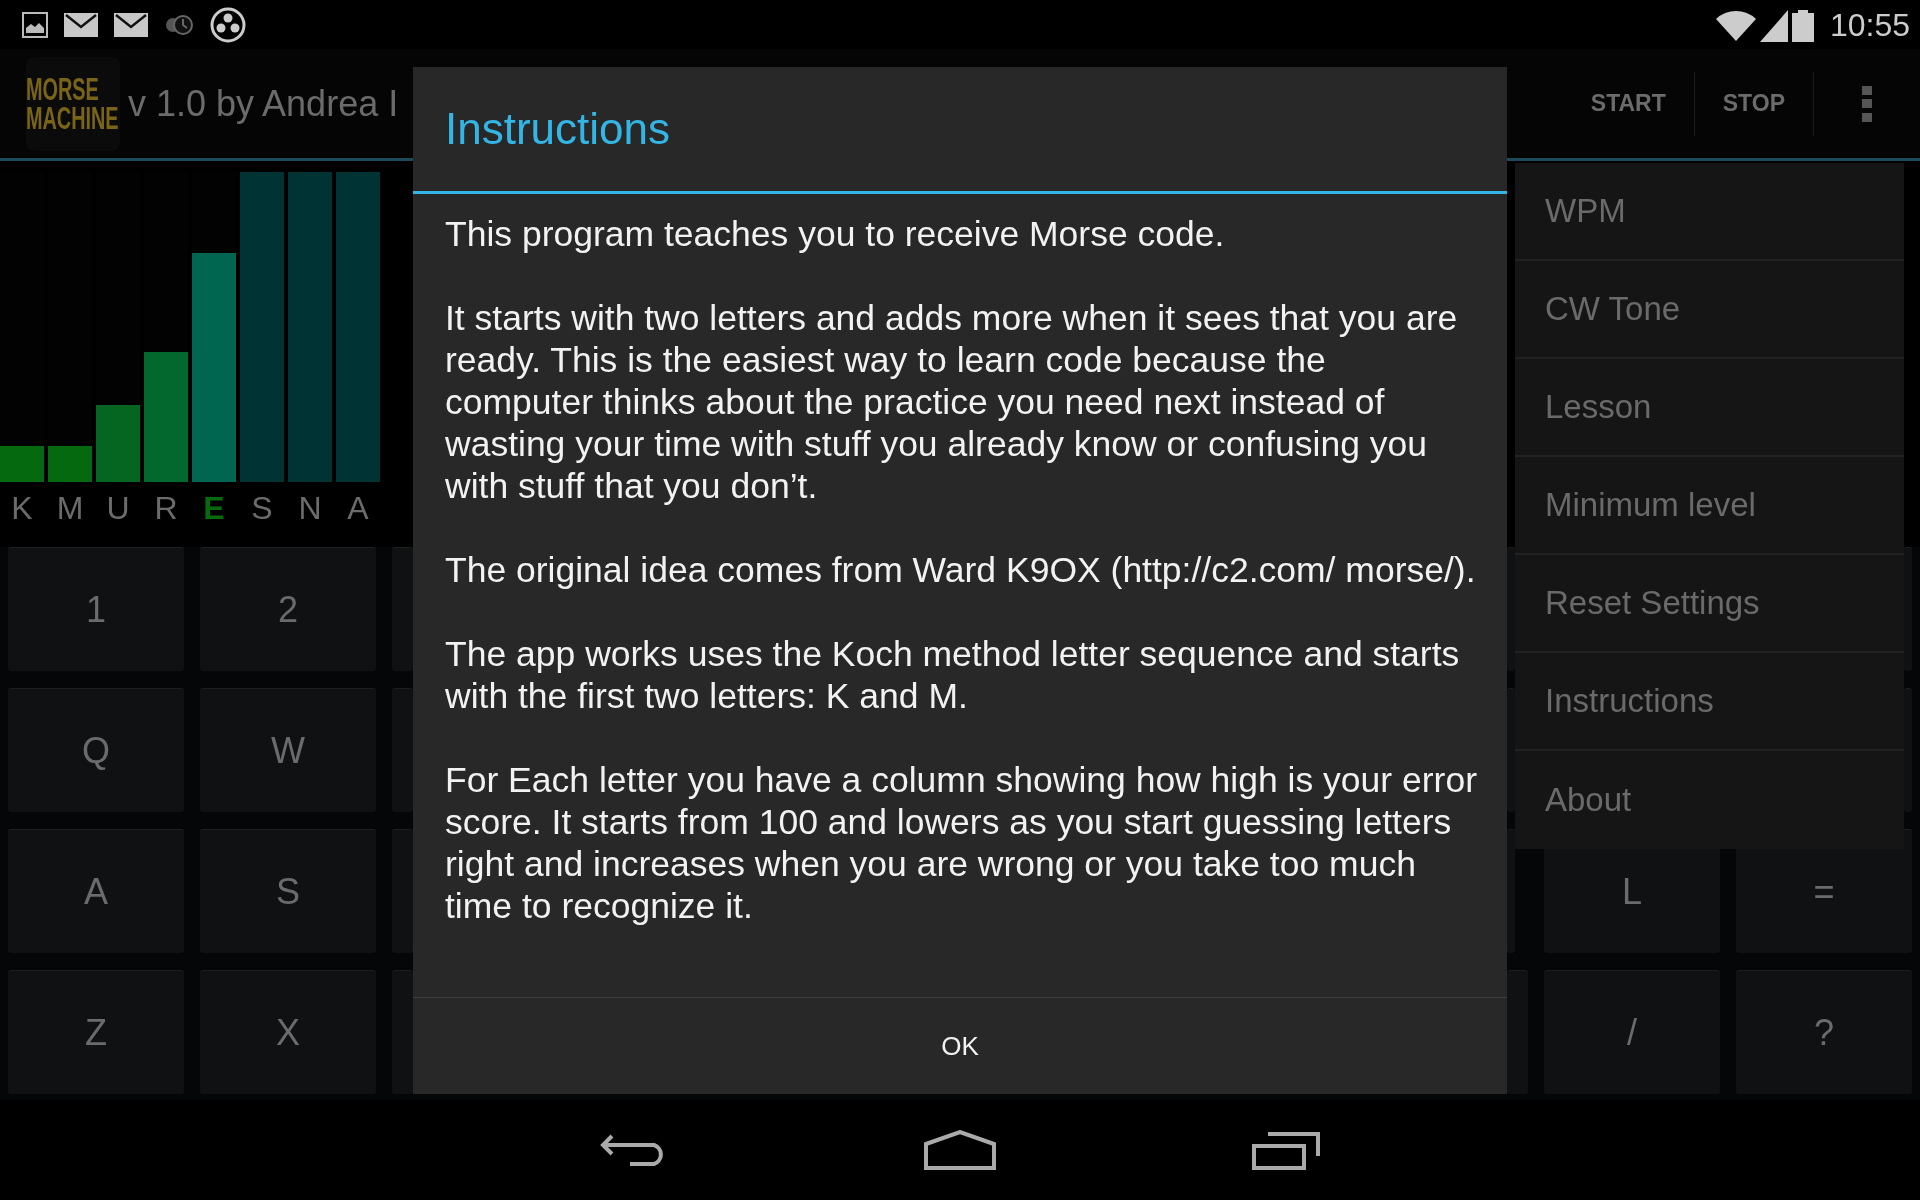 The height and width of the screenshot is (1200, 1920). Describe the element at coordinates (179, 24) in the screenshot. I see `clock-icon` at that location.